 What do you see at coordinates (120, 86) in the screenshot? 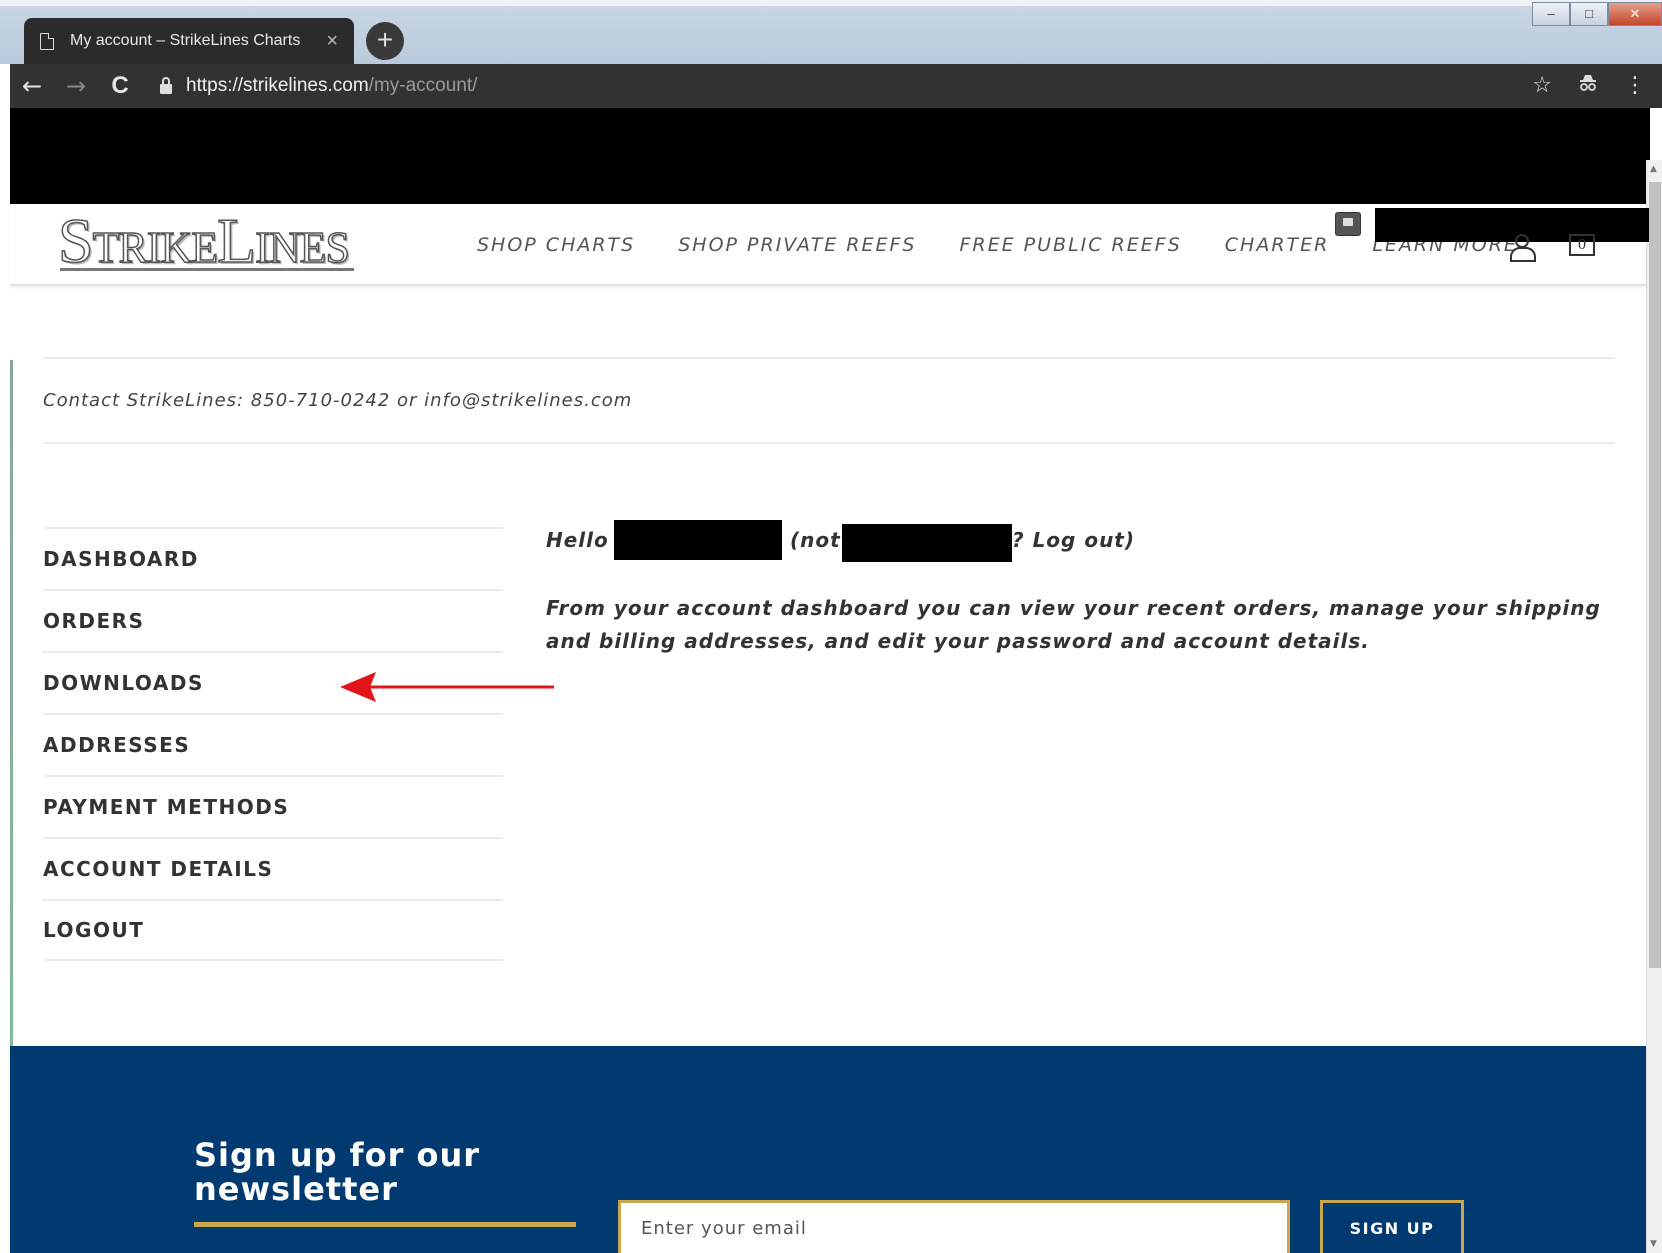
I see `reload-icon: C` at bounding box center [120, 86].